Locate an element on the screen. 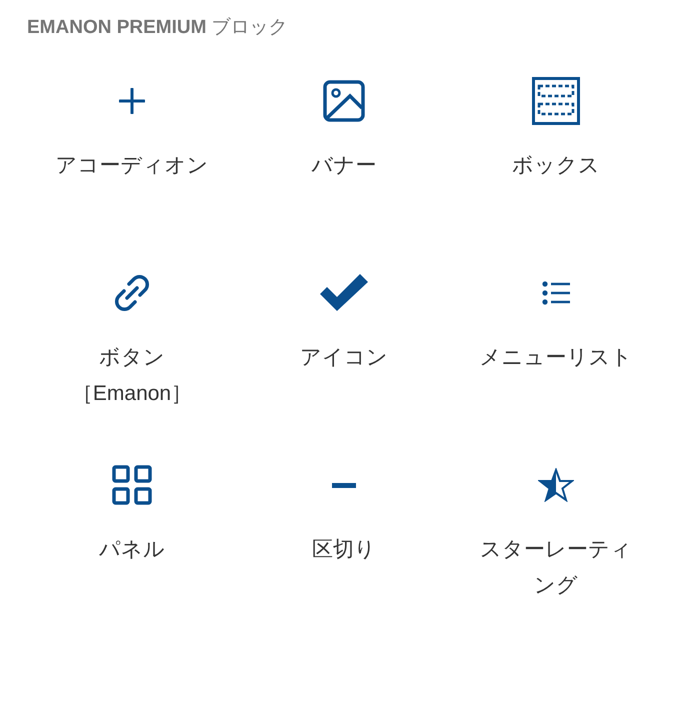  block-item: パネル is located at coordinates (132, 556).